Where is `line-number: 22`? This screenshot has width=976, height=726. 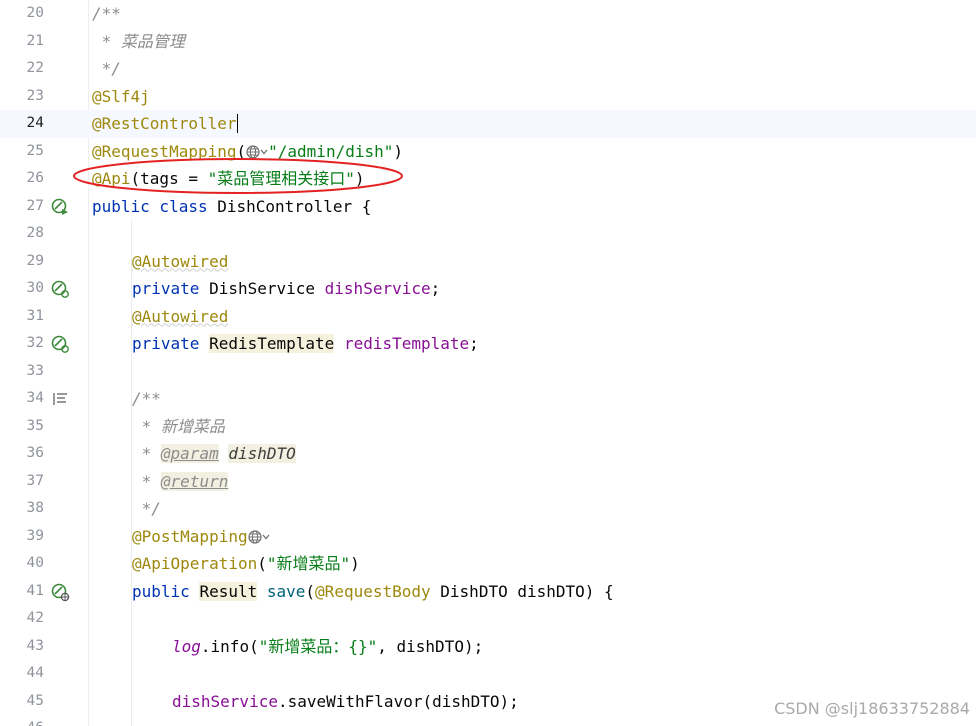 line-number: 22 is located at coordinates (35, 68).